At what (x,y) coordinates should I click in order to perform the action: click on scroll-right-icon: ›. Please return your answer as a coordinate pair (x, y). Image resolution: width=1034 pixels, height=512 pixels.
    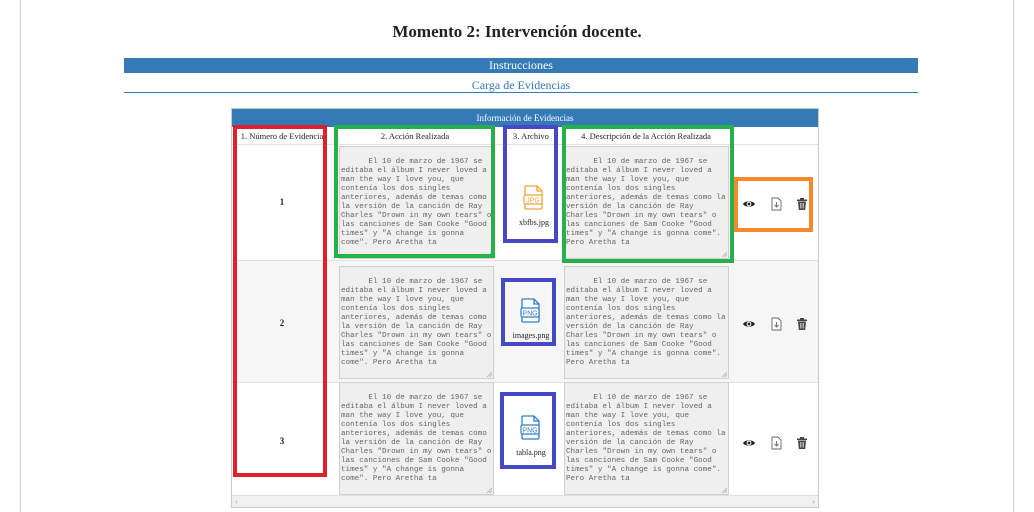
    Looking at the image, I should click on (813, 501).